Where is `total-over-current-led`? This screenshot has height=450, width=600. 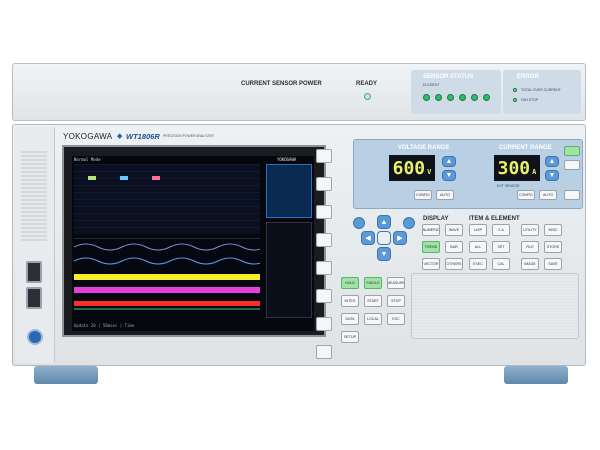 total-over-current-led is located at coordinates (515, 90).